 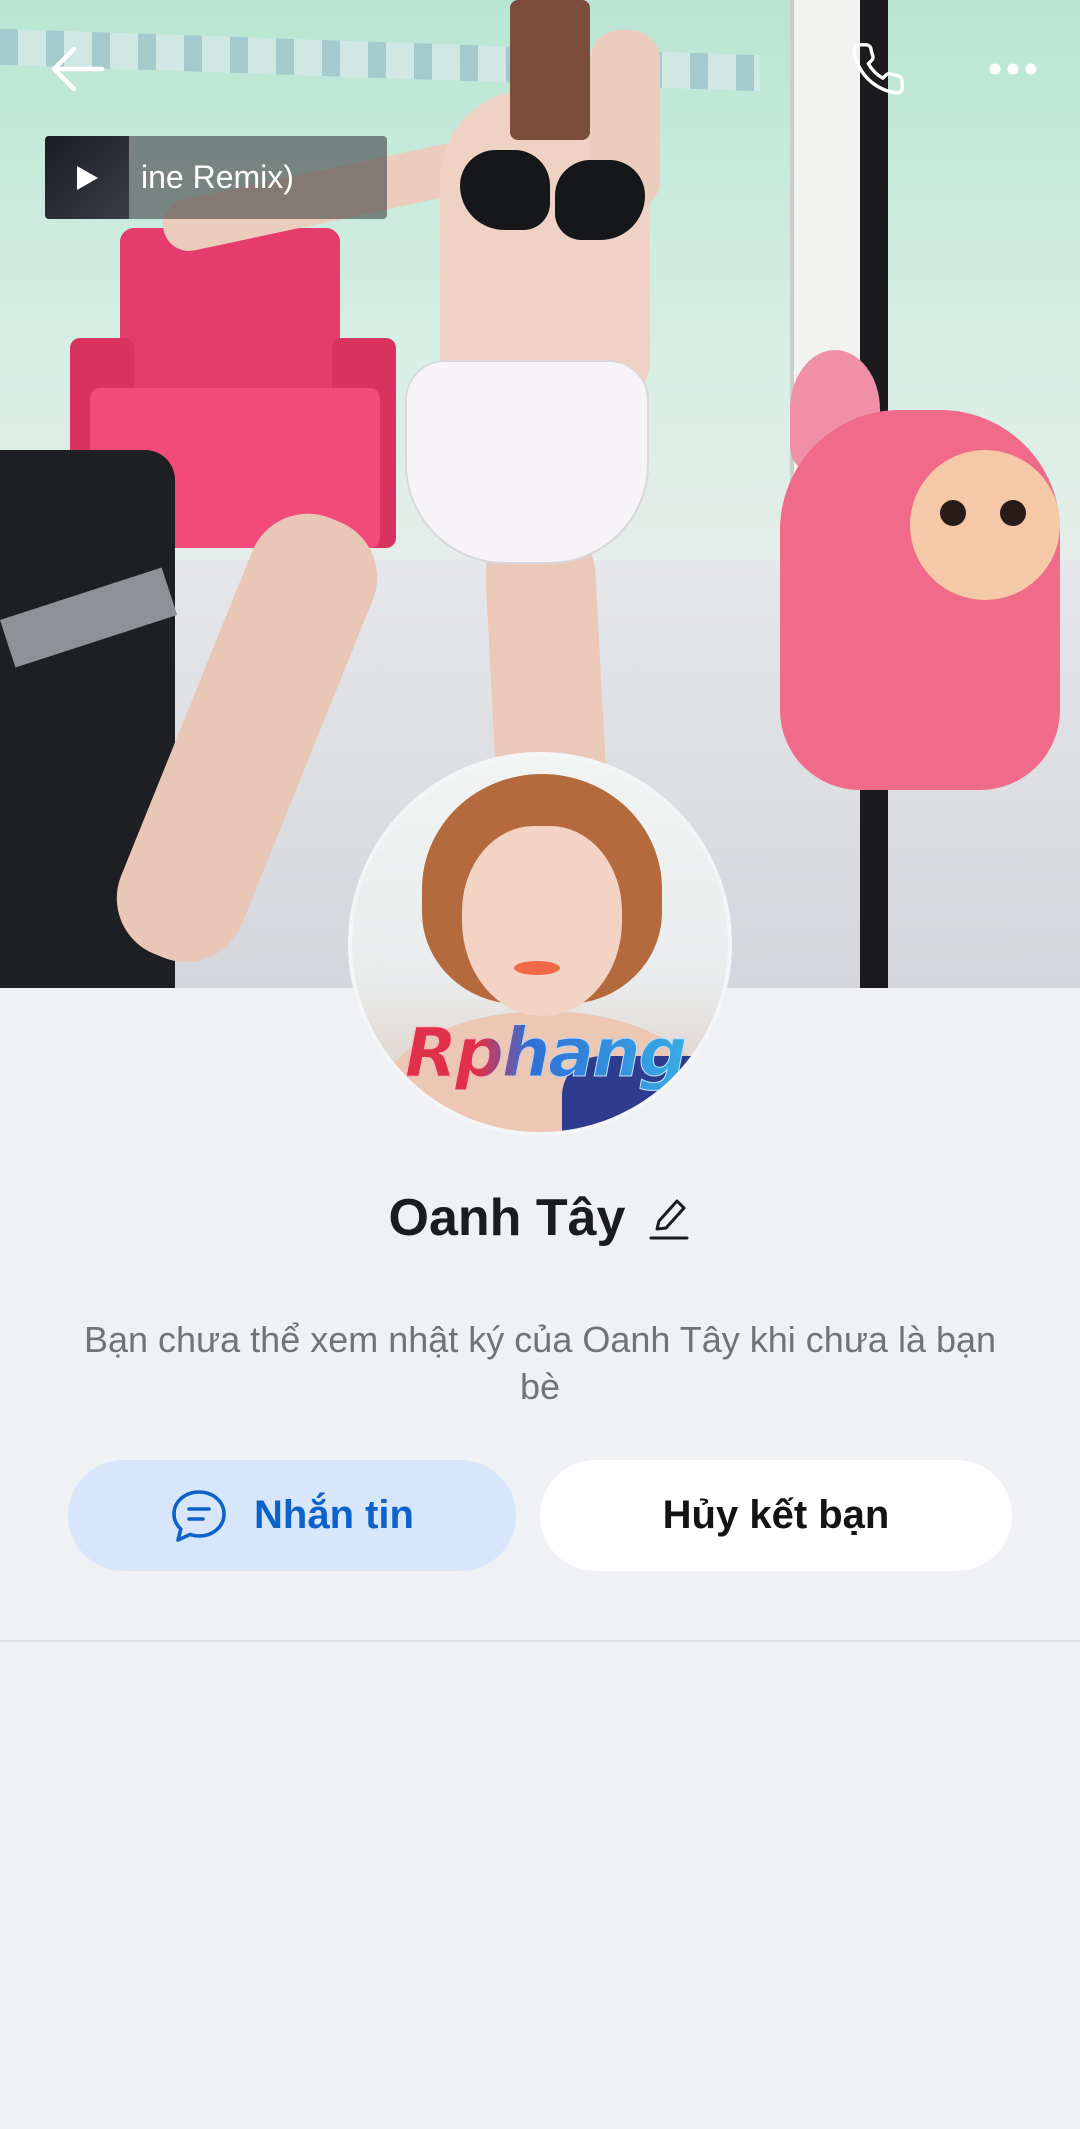 I want to click on music-title: ine Remix), so click(x=217, y=177).